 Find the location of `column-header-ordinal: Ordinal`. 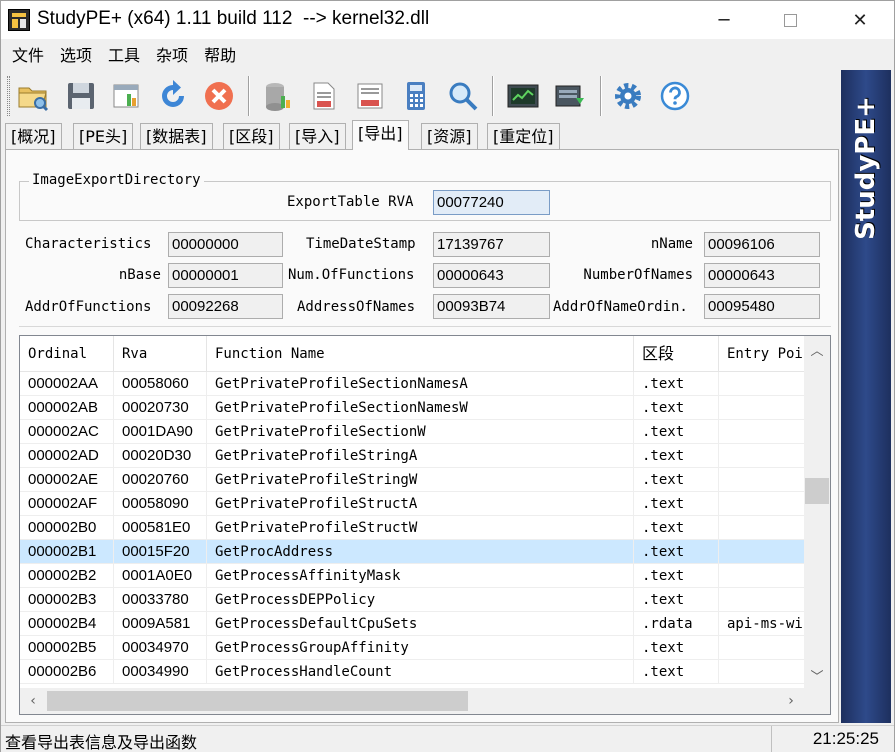

column-header-ordinal: Ordinal is located at coordinates (67, 354).